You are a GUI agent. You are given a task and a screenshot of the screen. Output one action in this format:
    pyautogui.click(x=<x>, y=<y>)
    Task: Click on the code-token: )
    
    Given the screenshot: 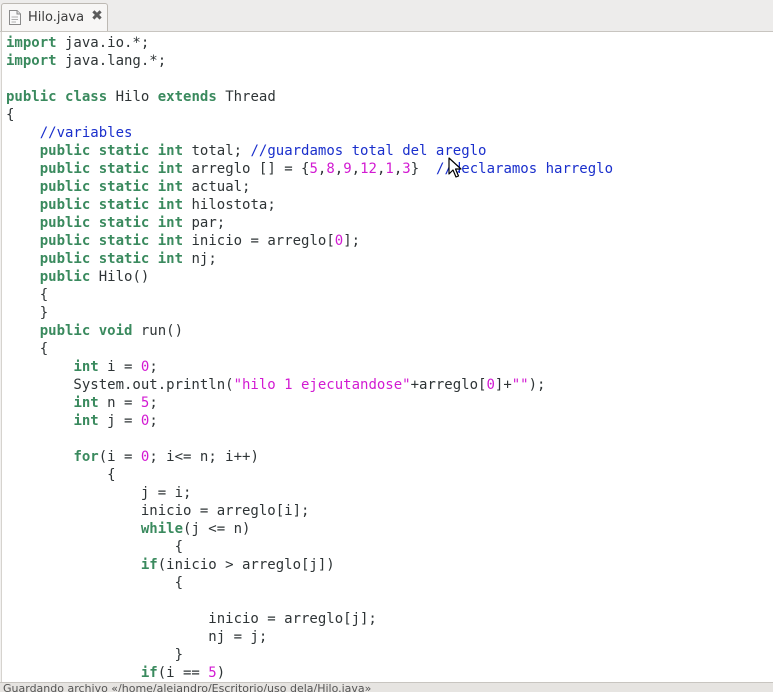 What is the action you would take?
    pyautogui.click(x=221, y=673)
    